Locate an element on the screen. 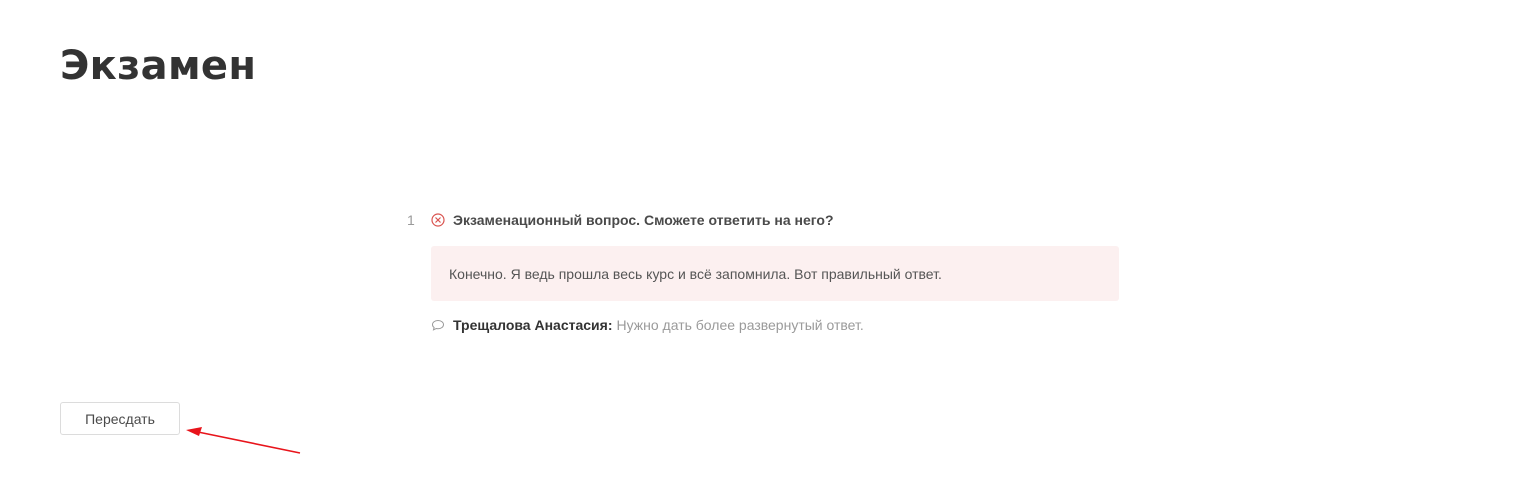 This screenshot has width=1523, height=497. question-number: 1 is located at coordinates (411, 220).